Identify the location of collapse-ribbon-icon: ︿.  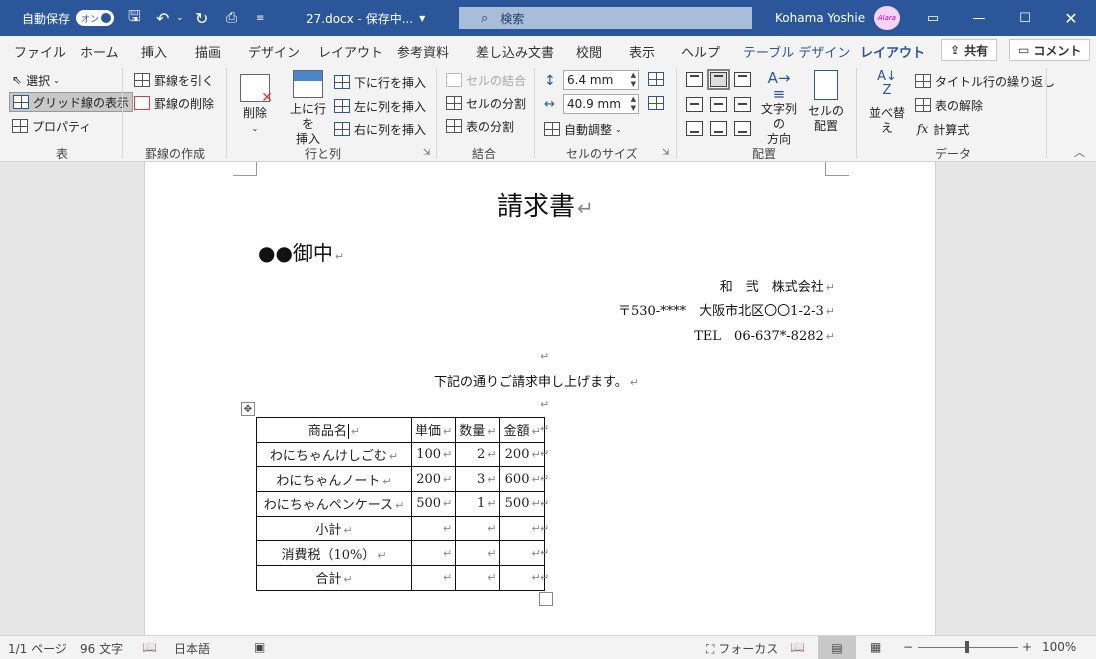
(1079, 152).